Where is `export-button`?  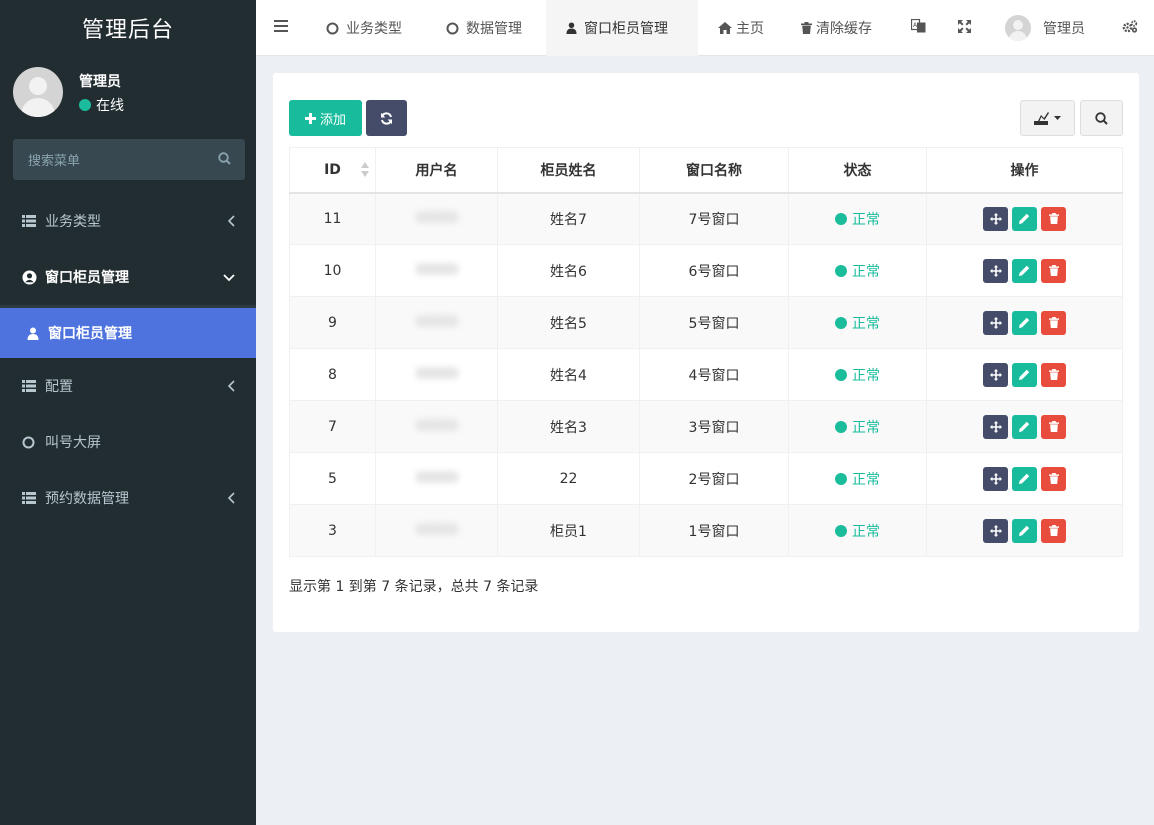
export-button is located at coordinates (1047, 118).